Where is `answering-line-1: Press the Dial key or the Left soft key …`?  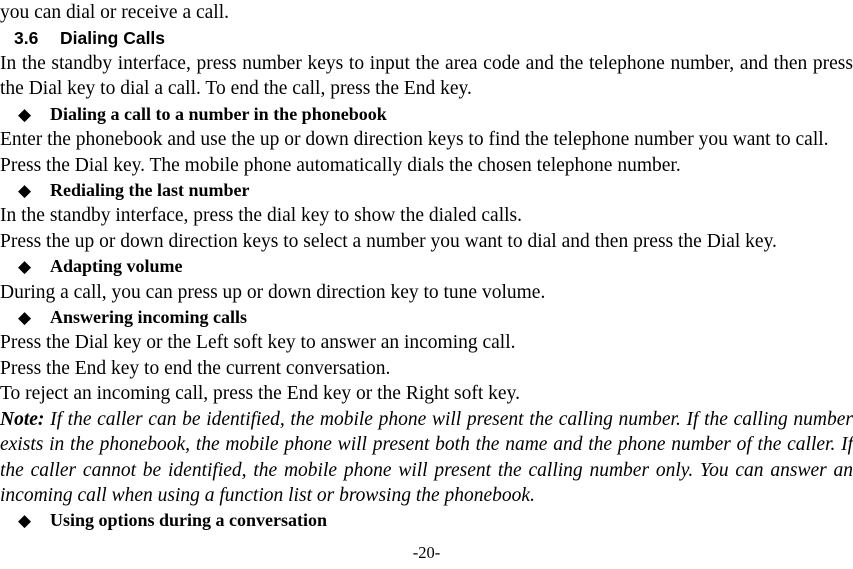
answering-line-1: Press the Dial key or the Left soft key … is located at coordinates (258, 343).